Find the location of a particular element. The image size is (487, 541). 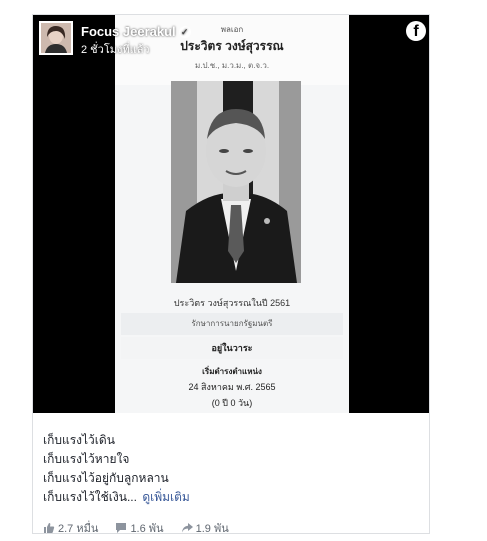

verified-badge-icon: ✓ is located at coordinates (184, 32).